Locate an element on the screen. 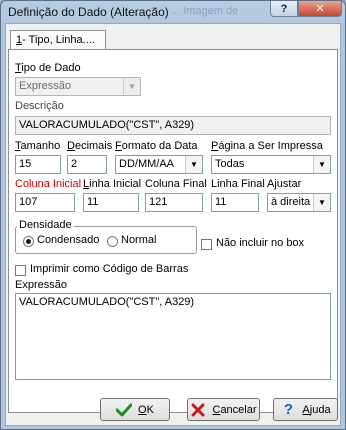 Image resolution: width=346 pixels, height=430 pixels. expressao-value: VALORACUMULADO("CST", A329) is located at coordinates (107, 302).